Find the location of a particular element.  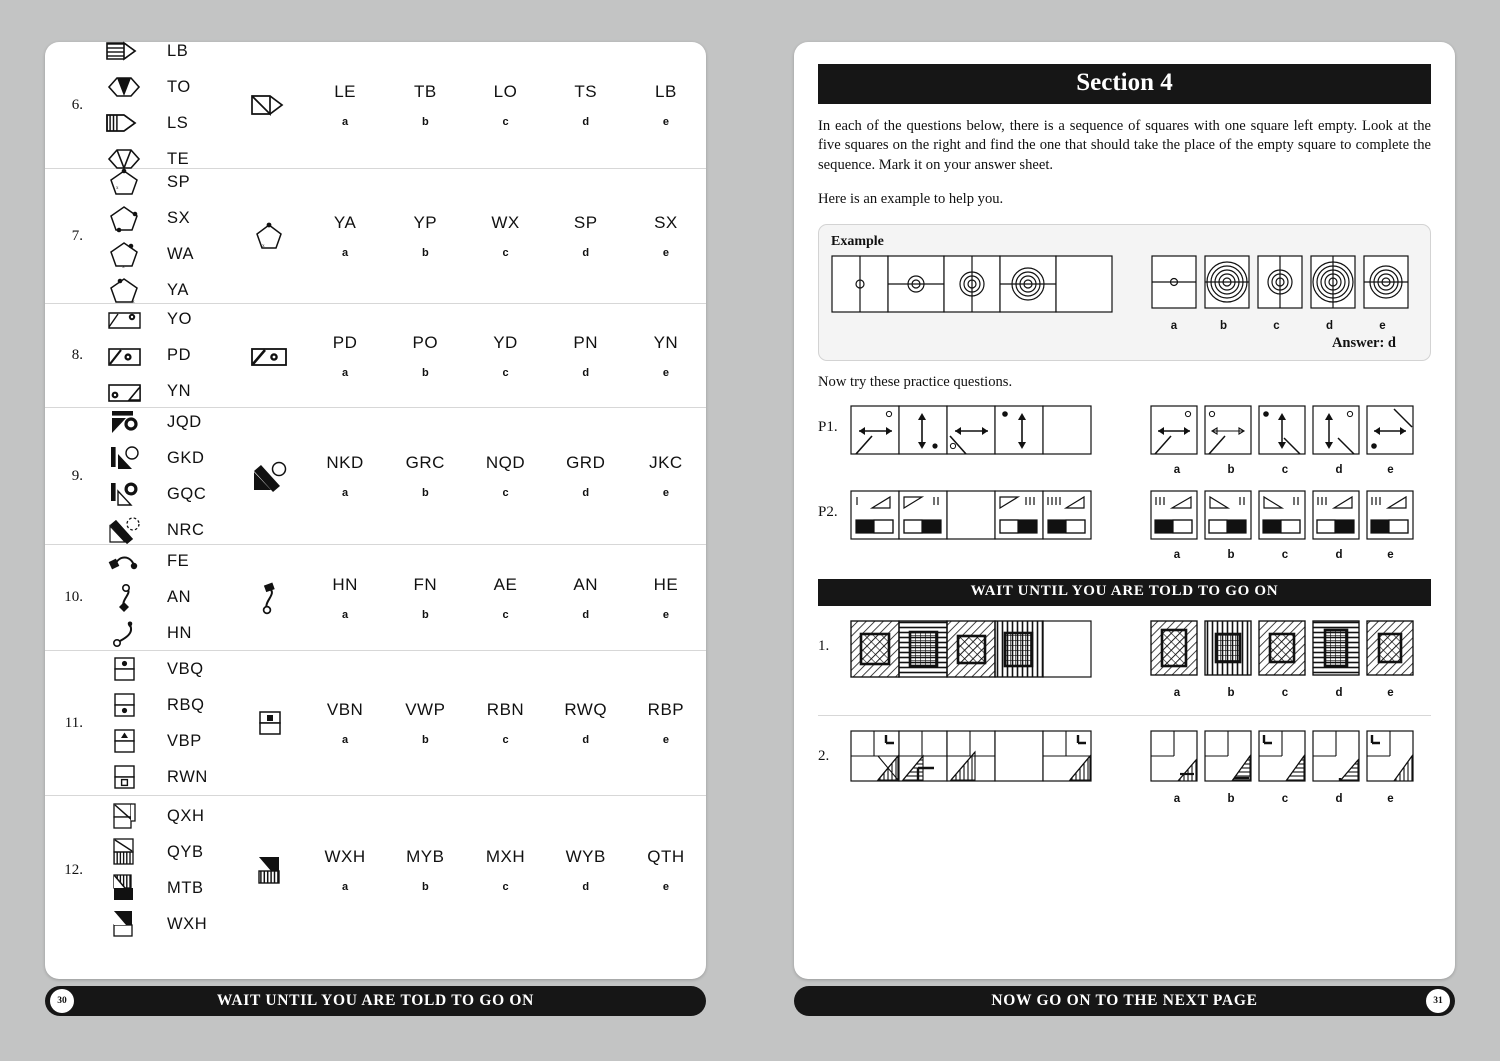

example-lead-text: Here is an example to help you. is located at coordinates (911, 198).